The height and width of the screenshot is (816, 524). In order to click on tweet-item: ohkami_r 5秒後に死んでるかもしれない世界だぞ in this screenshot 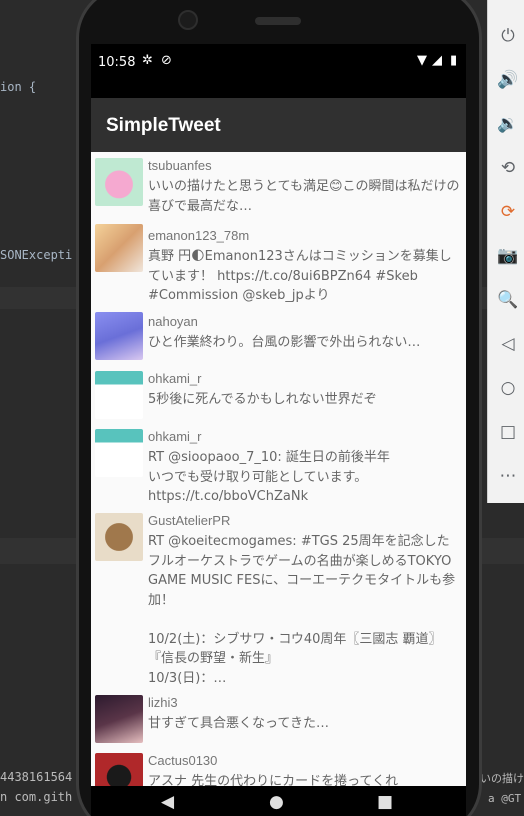, I will do `click(278, 394)`.